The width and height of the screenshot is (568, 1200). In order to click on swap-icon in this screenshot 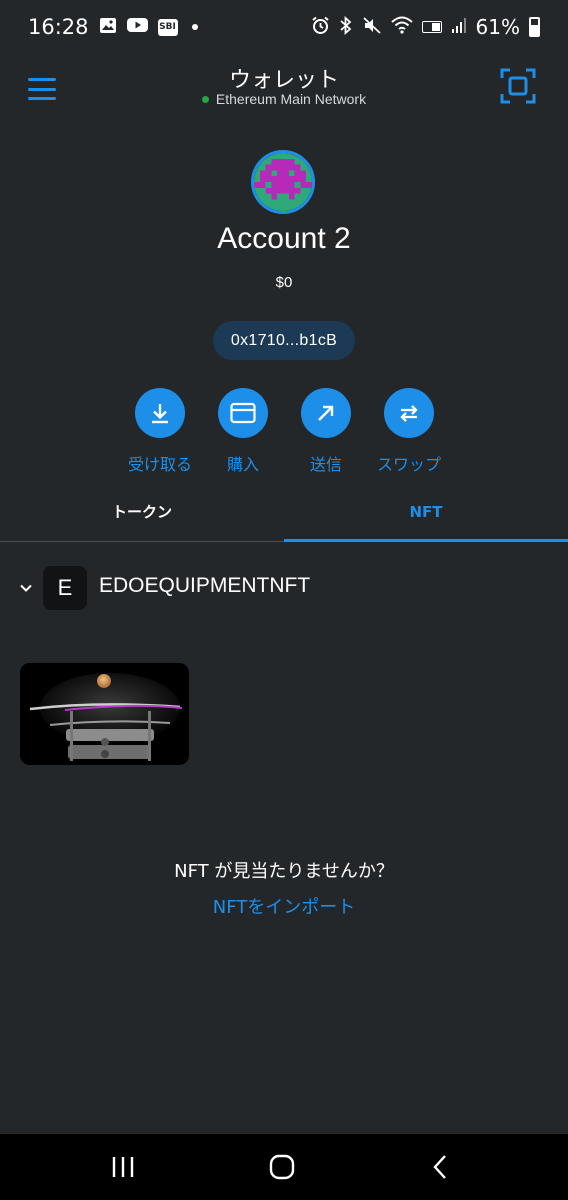, I will do `click(409, 413)`.